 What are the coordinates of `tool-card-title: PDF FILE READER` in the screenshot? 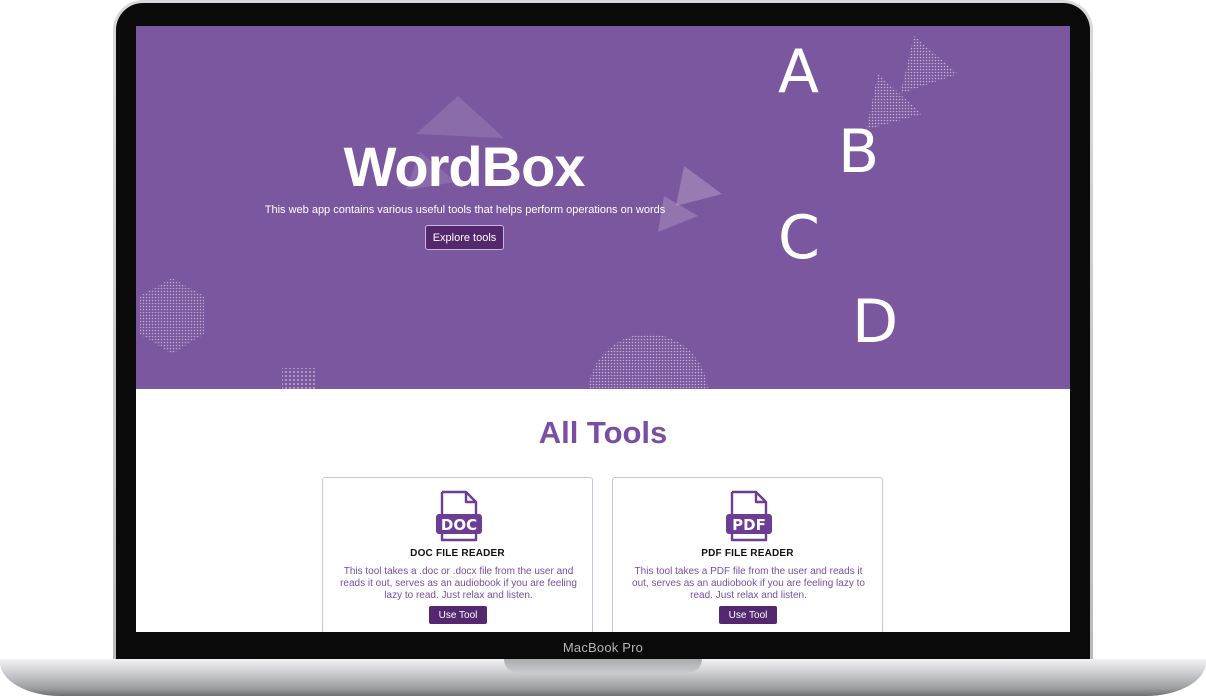 It's located at (747, 553).